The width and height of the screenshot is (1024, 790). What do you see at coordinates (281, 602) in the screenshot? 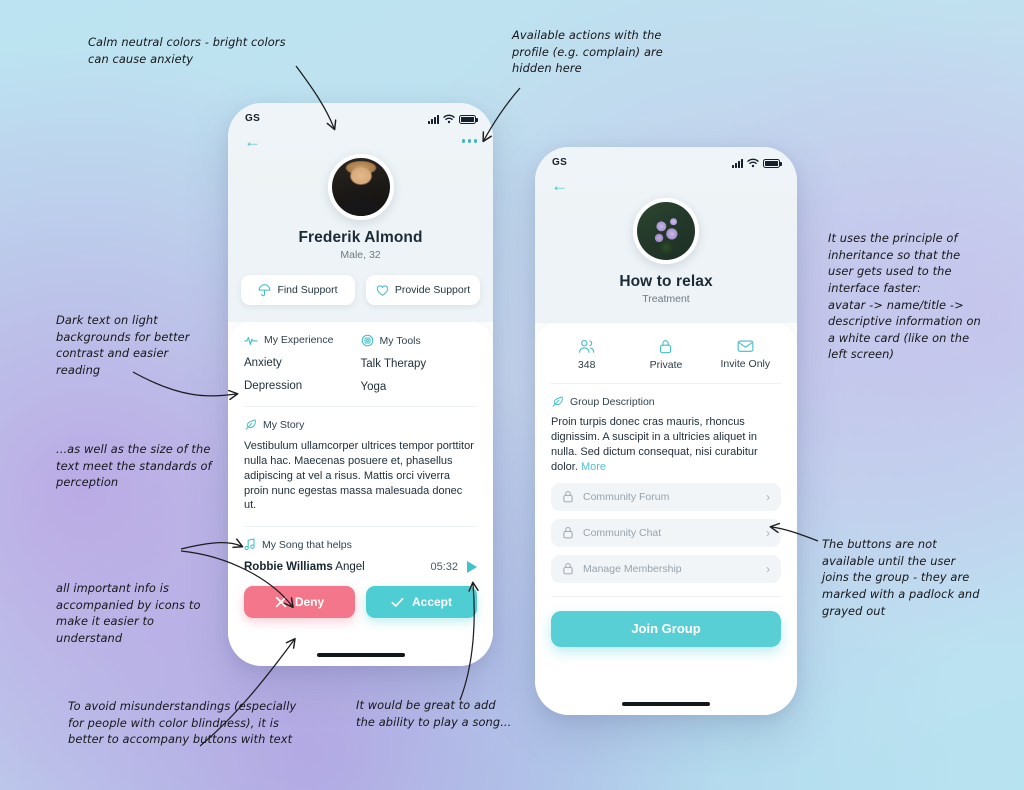
I see `close-x-icon` at bounding box center [281, 602].